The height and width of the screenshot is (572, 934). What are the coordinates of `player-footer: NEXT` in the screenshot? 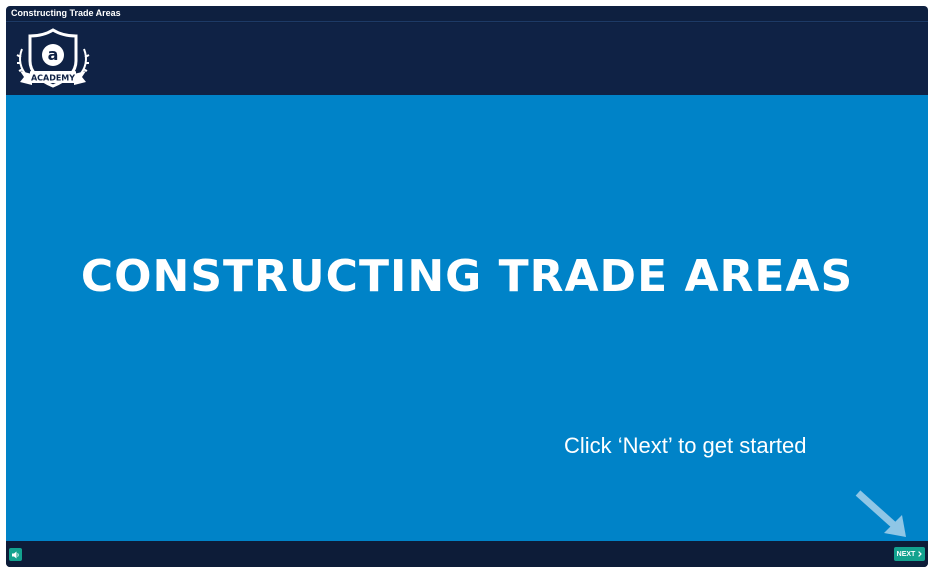 It's located at (467, 554).